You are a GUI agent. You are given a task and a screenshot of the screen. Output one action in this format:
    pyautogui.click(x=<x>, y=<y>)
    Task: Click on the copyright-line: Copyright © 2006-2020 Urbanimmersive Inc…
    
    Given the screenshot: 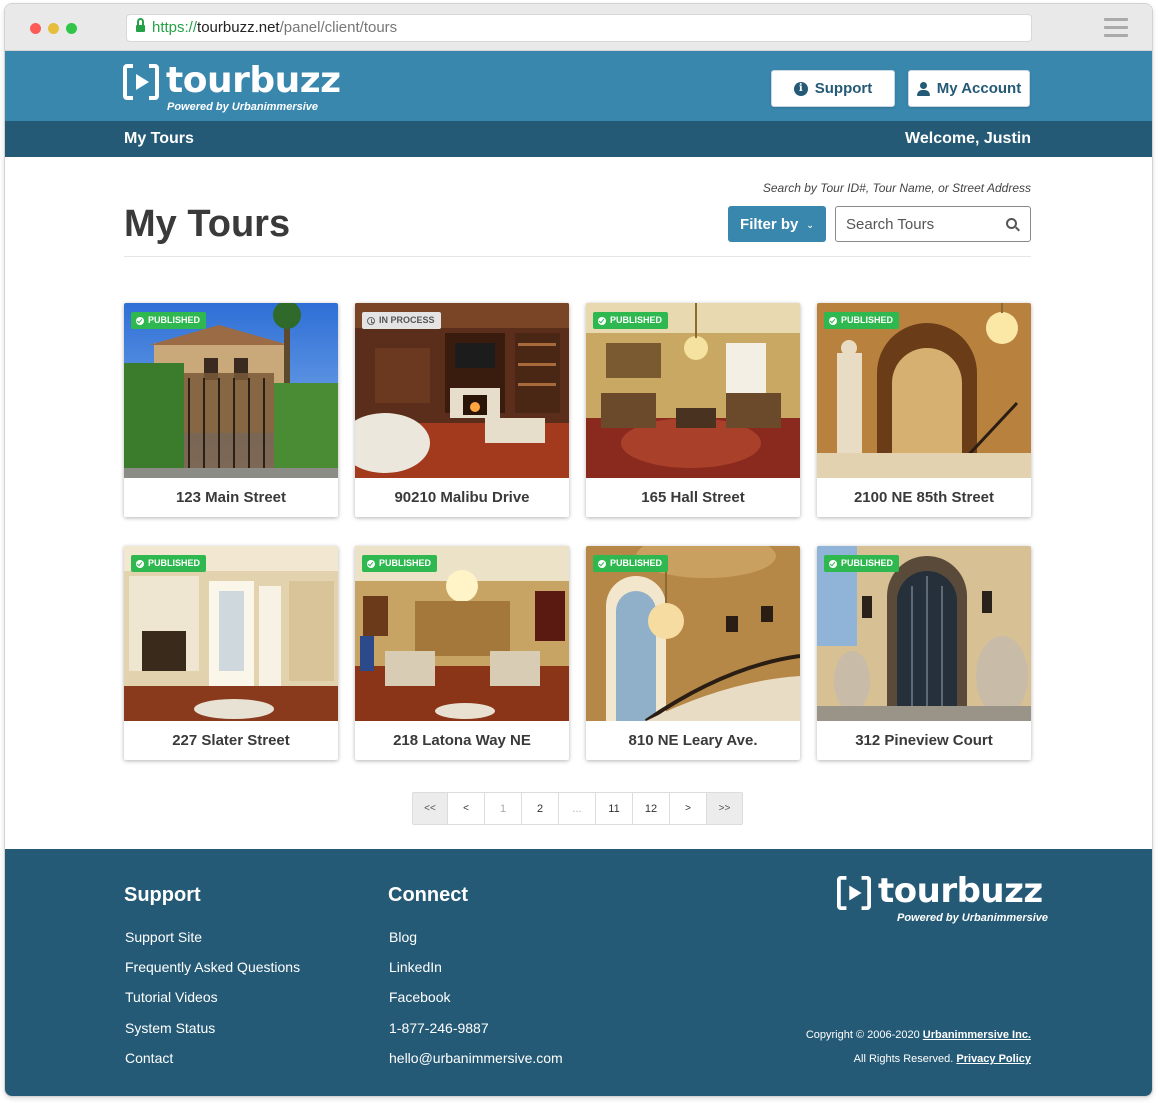 What is the action you would take?
    pyautogui.click(x=918, y=1035)
    